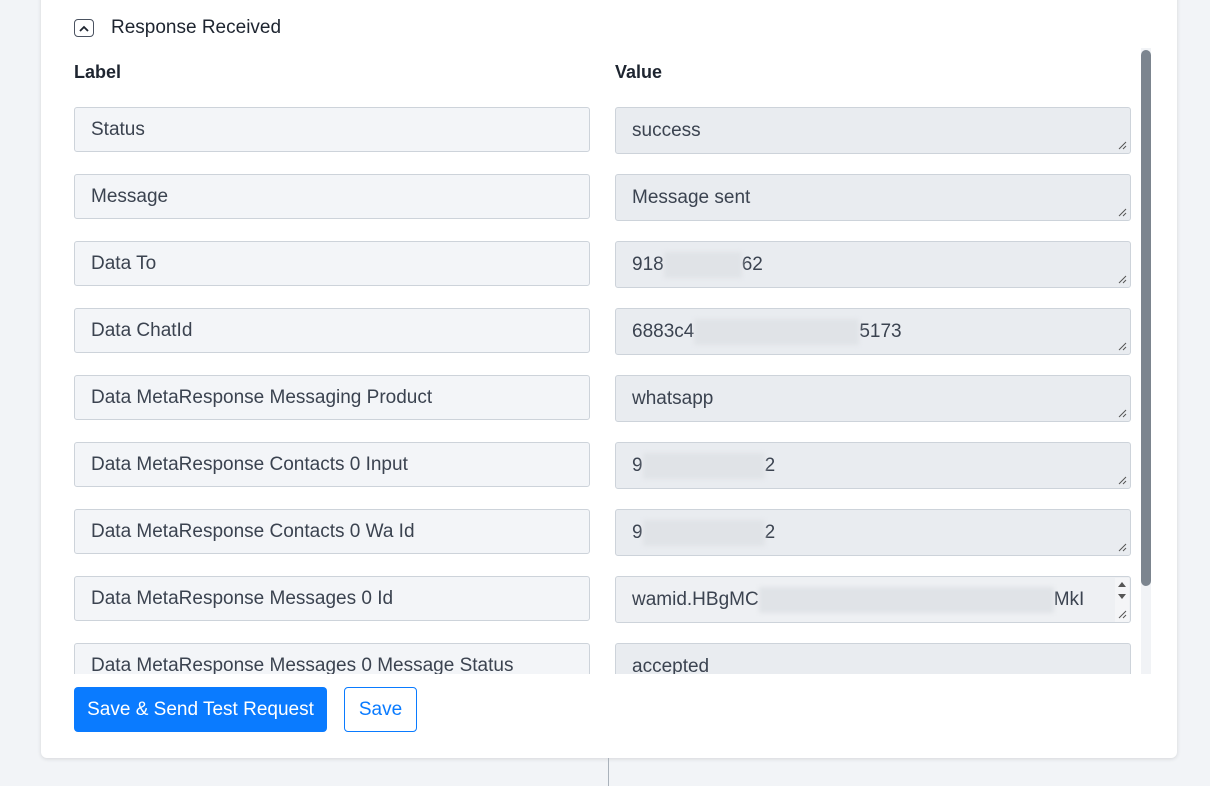 The height and width of the screenshot is (786, 1210). What do you see at coordinates (648, 264) in the screenshot?
I see `value-text-start: 918` at bounding box center [648, 264].